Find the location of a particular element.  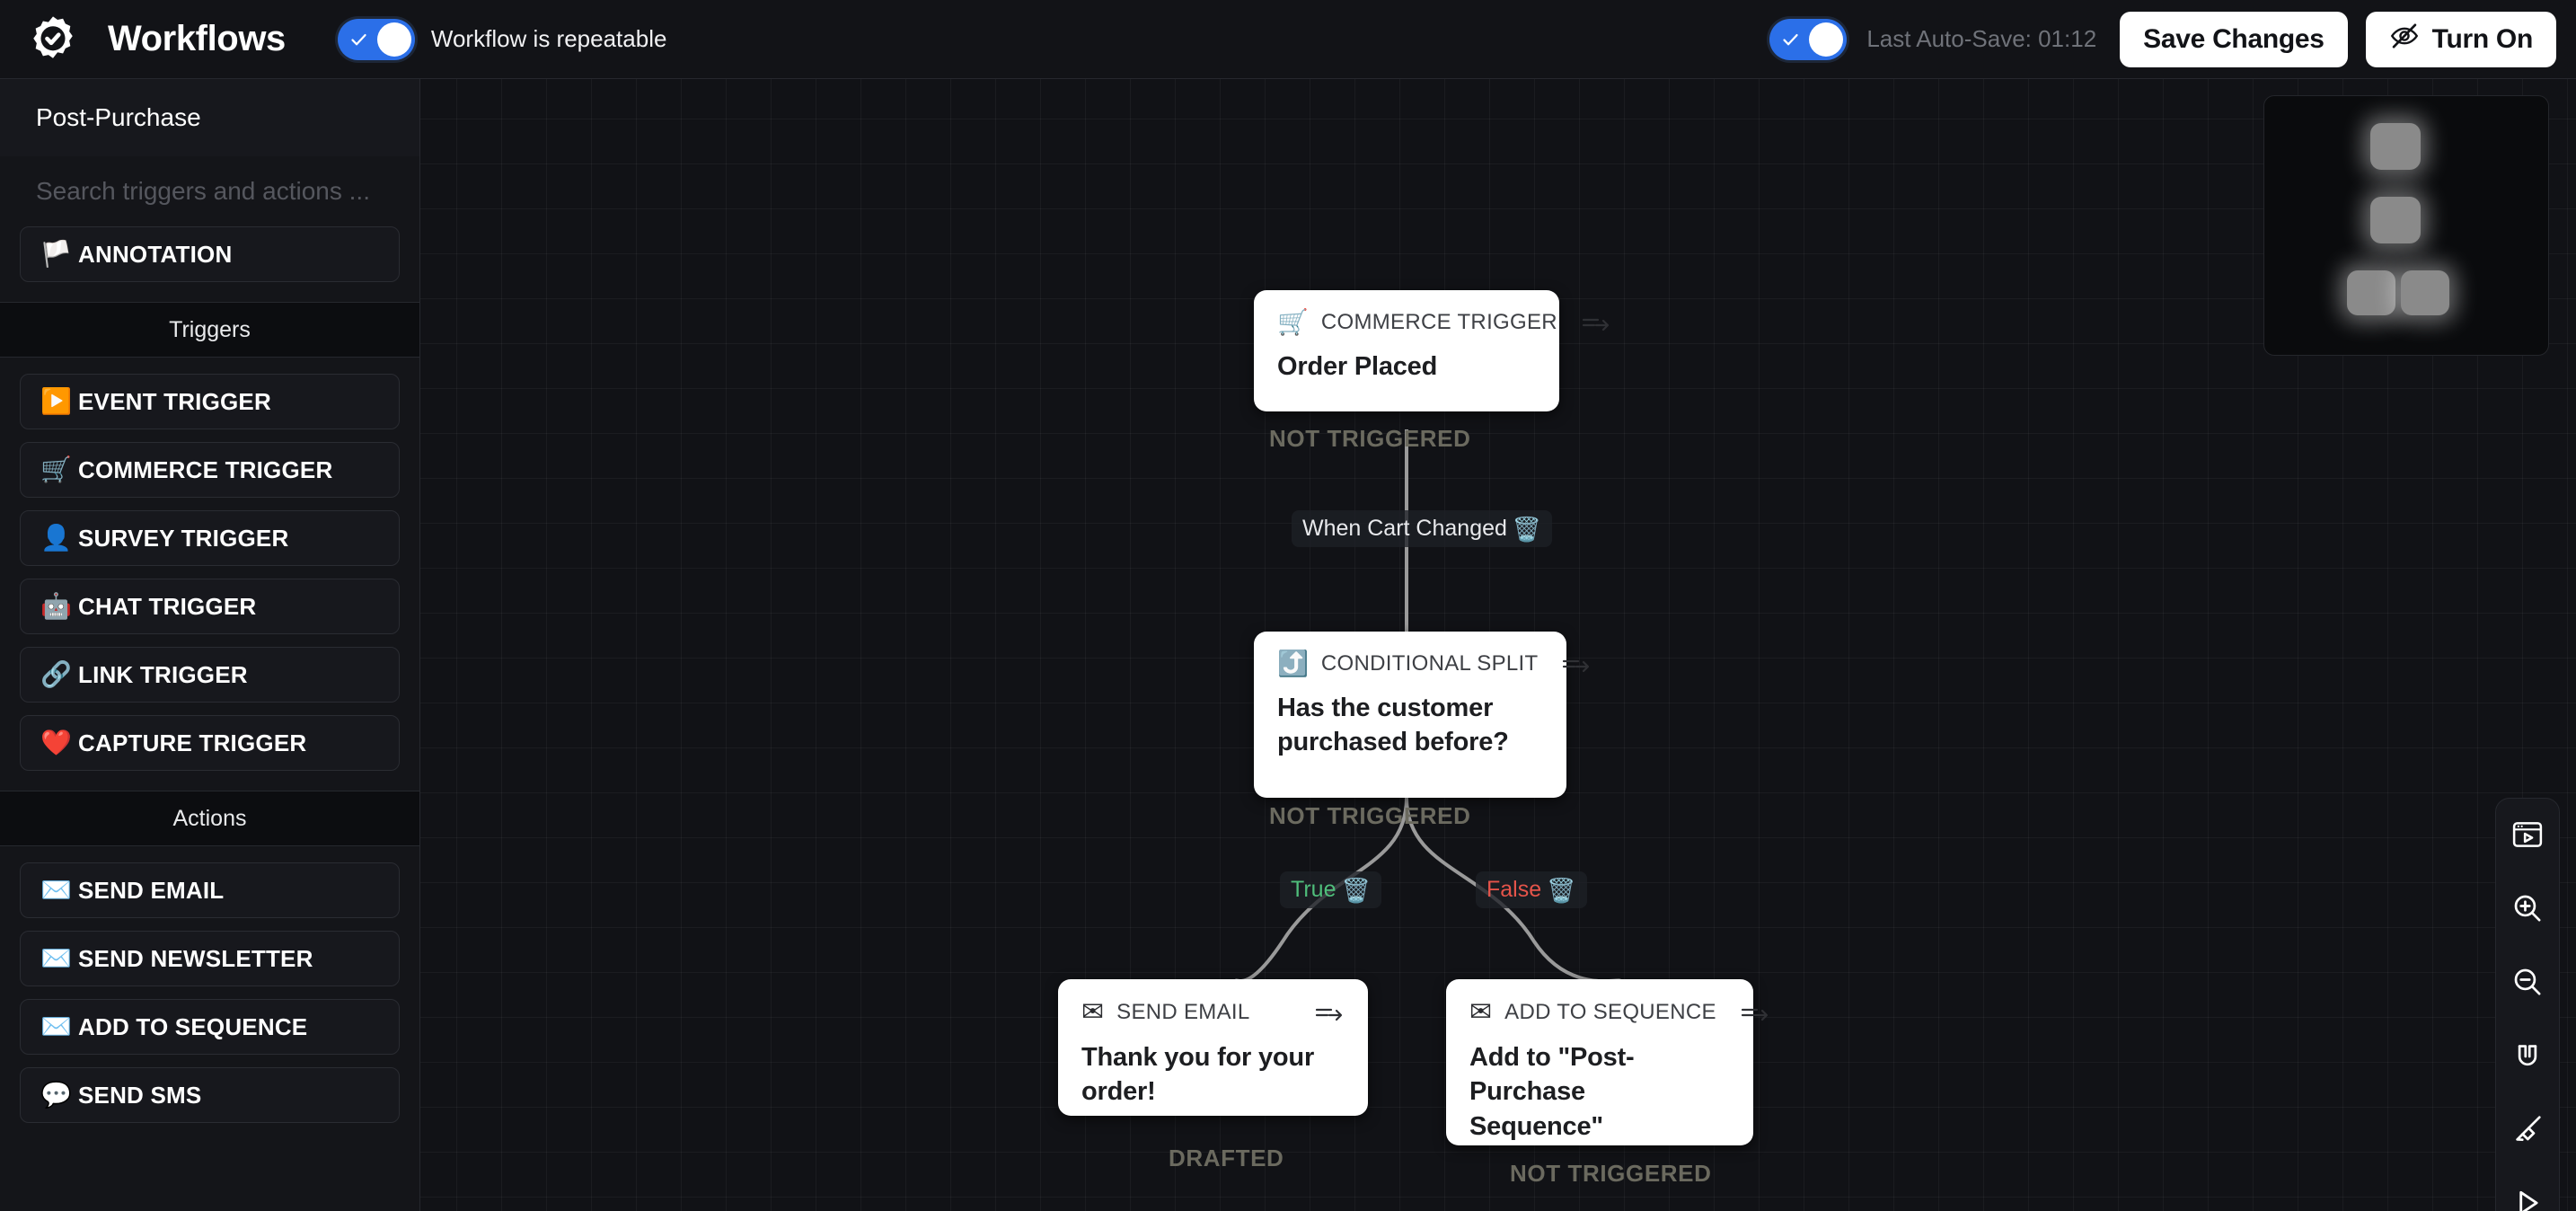

node-kind: CONDITIONAL SPLIT is located at coordinates (1429, 663).